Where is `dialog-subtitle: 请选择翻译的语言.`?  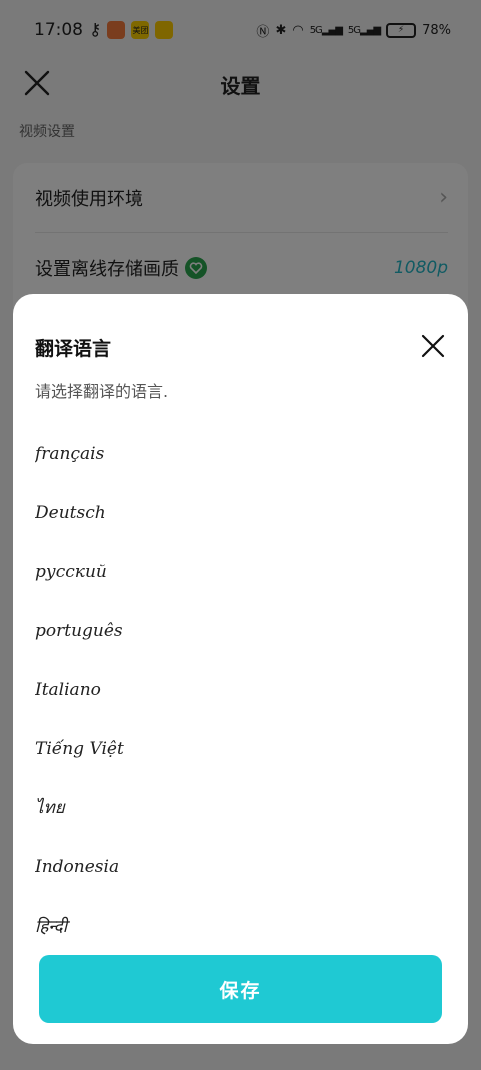
dialog-subtitle: 请选择翻译的语言. is located at coordinates (102, 391).